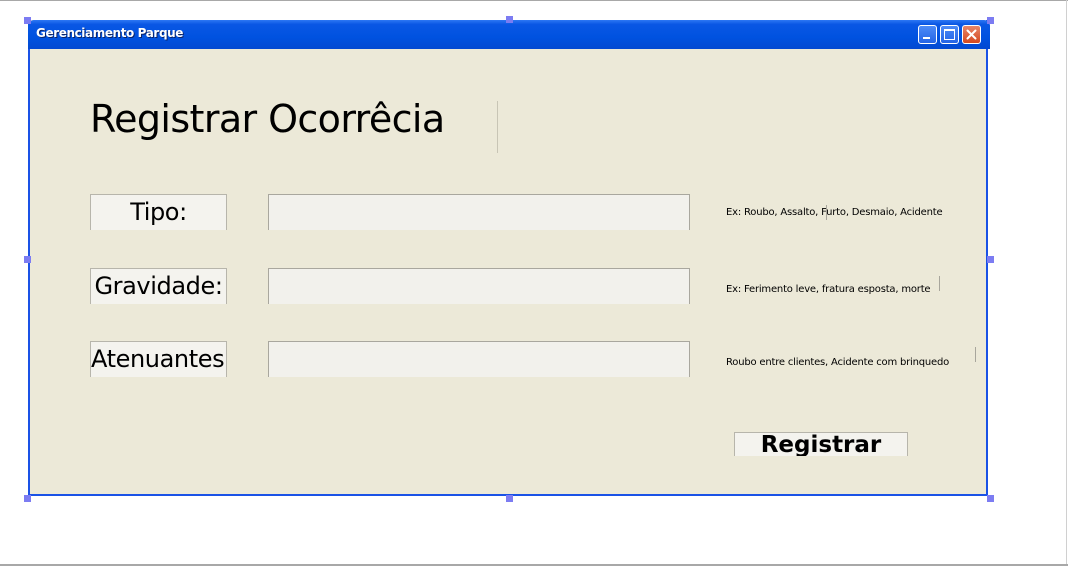 The image size is (1068, 566). What do you see at coordinates (479, 212) in the screenshot?
I see `tipo-input` at bounding box center [479, 212].